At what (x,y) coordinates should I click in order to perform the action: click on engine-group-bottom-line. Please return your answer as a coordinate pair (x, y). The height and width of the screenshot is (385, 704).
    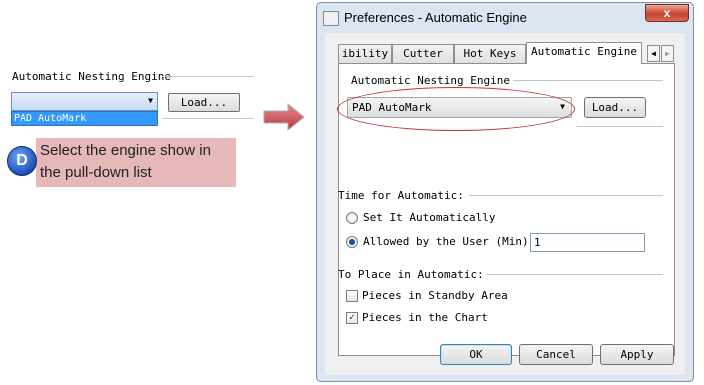
    Looking at the image, I should click on (620, 126).